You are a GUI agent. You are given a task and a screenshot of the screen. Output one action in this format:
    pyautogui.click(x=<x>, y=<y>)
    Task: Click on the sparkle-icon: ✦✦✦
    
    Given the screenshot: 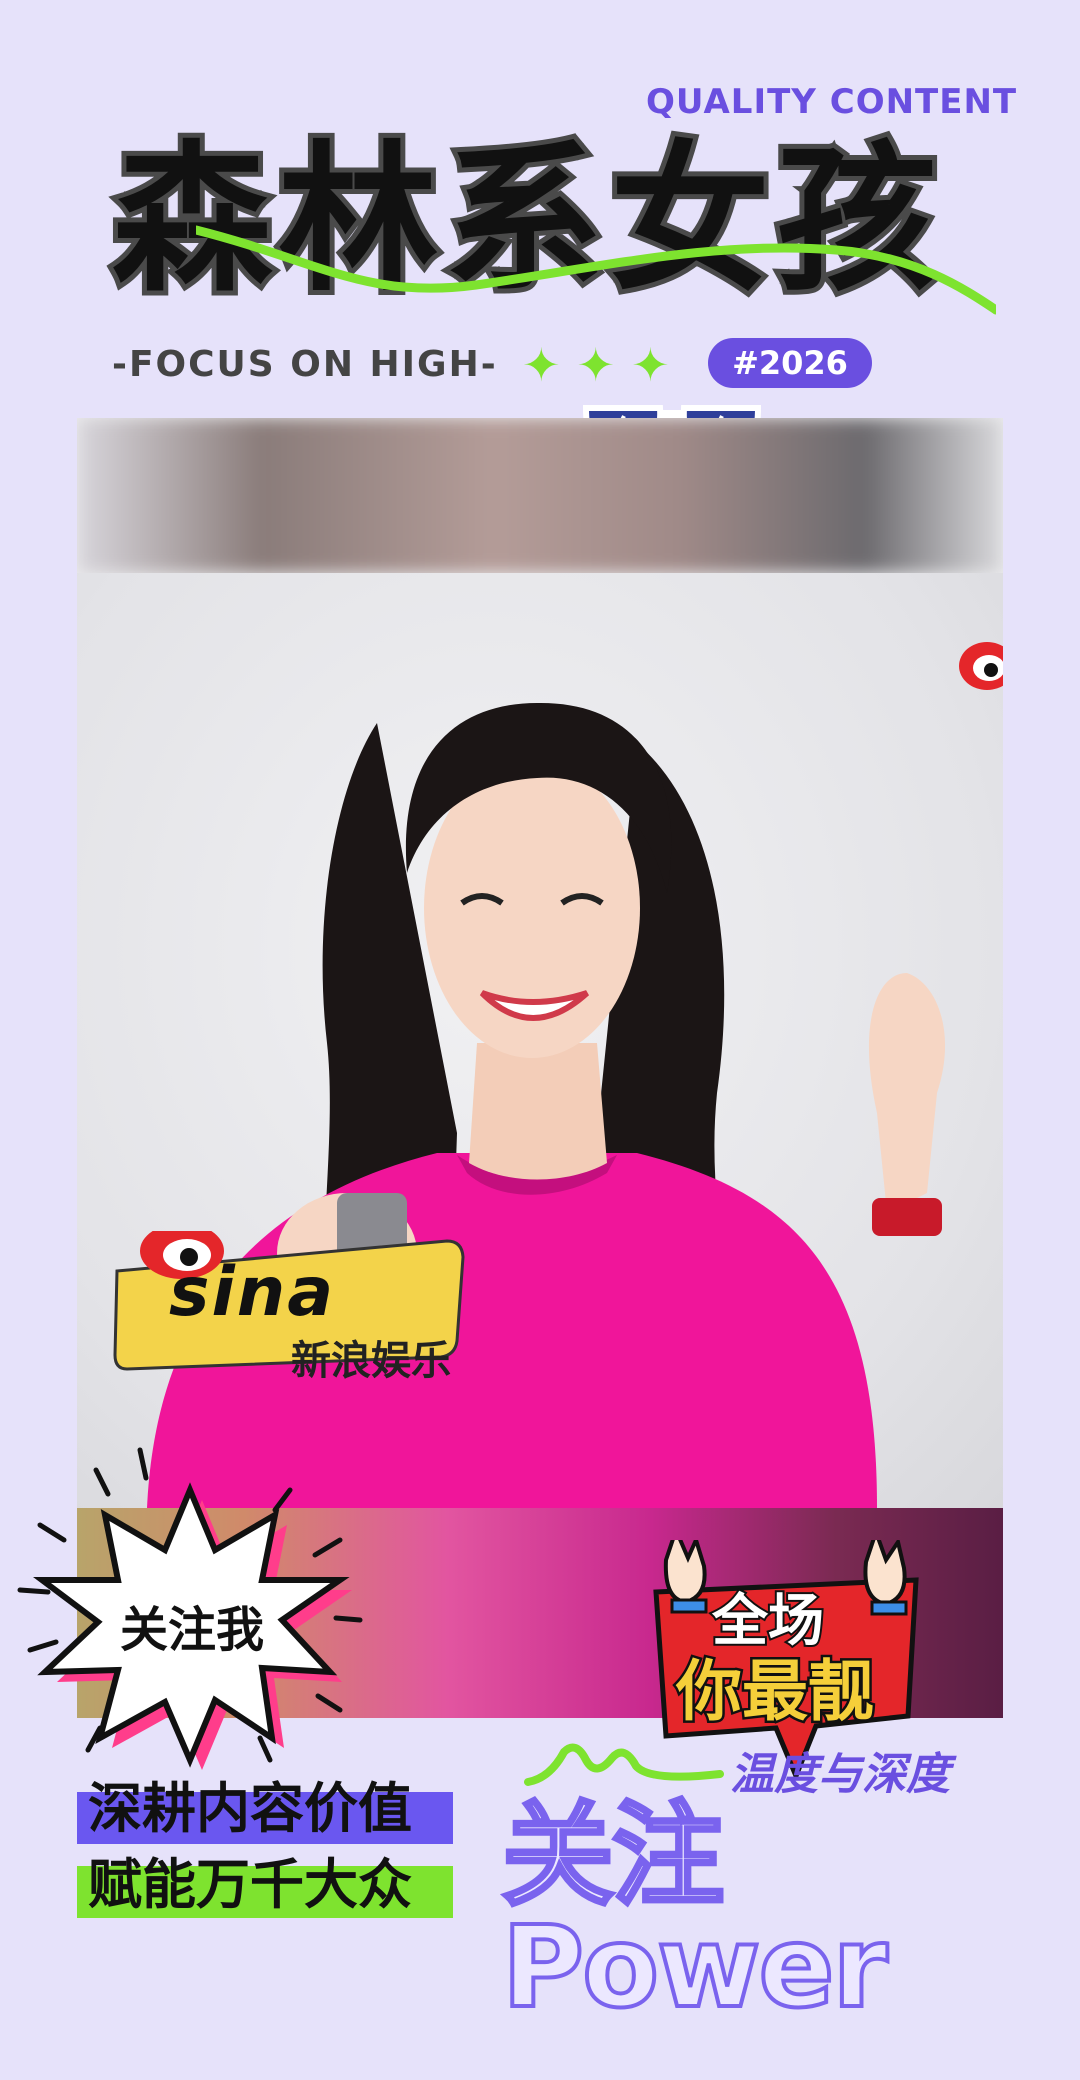 What is the action you would take?
    pyautogui.click(x=604, y=365)
    